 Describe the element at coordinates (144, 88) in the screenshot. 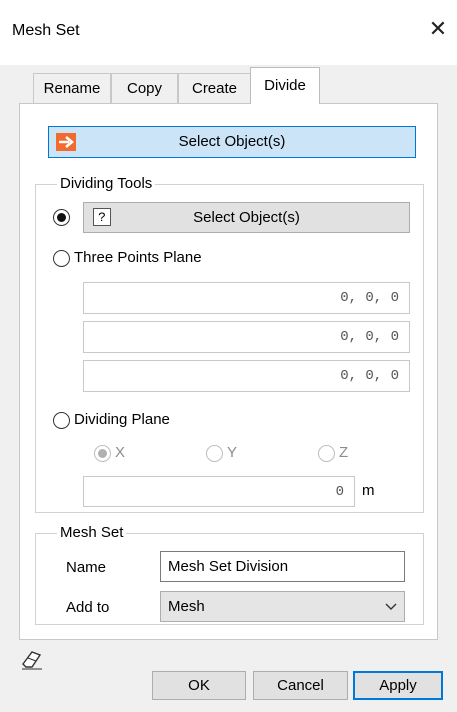

I see `tab-copy: Copy` at that location.